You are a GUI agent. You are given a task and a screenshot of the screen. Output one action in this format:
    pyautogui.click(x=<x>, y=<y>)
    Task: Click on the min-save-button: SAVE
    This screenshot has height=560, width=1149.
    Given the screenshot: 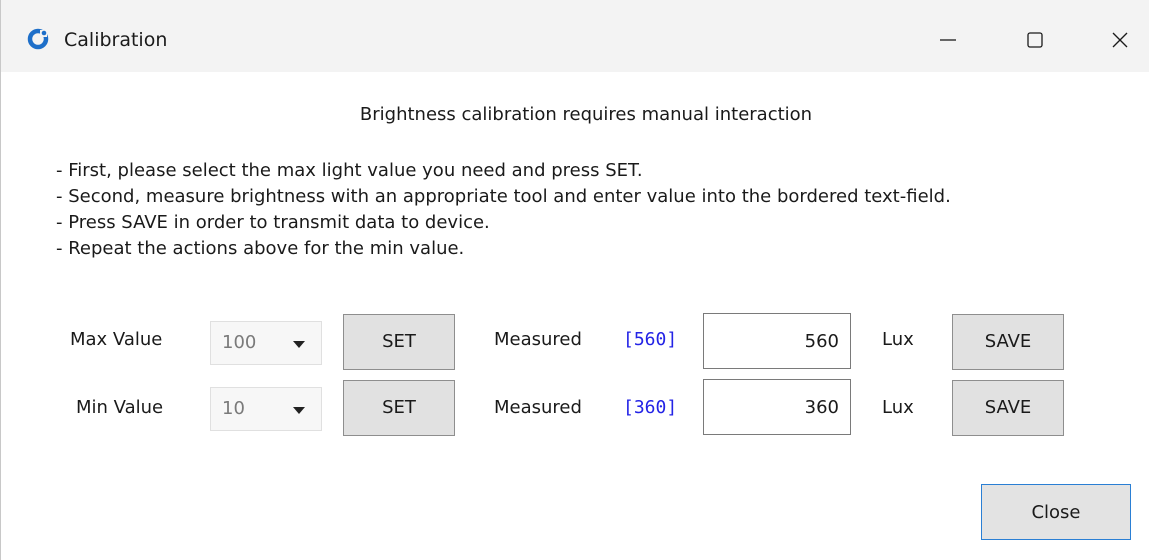 What is the action you would take?
    pyautogui.click(x=1008, y=408)
    